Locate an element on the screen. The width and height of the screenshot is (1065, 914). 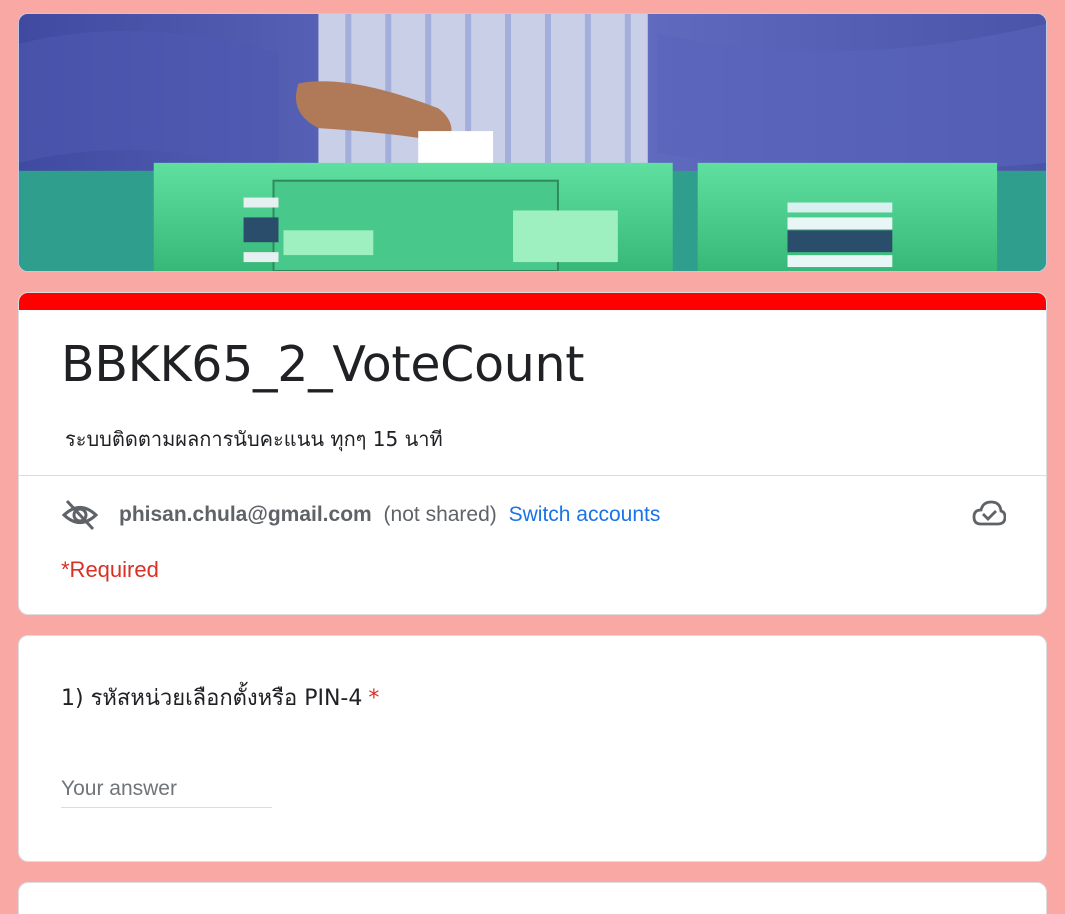
visibility-off-icon is located at coordinates (80, 515).